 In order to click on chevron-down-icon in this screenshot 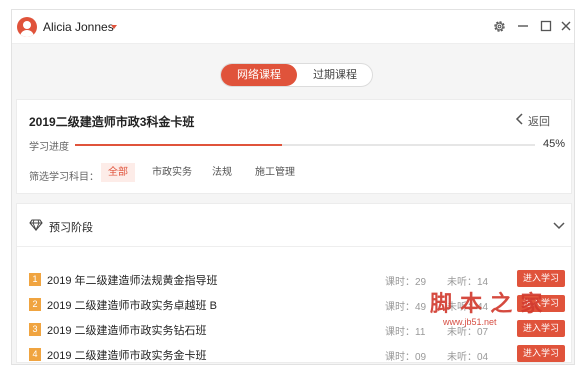, I will do `click(559, 226)`.